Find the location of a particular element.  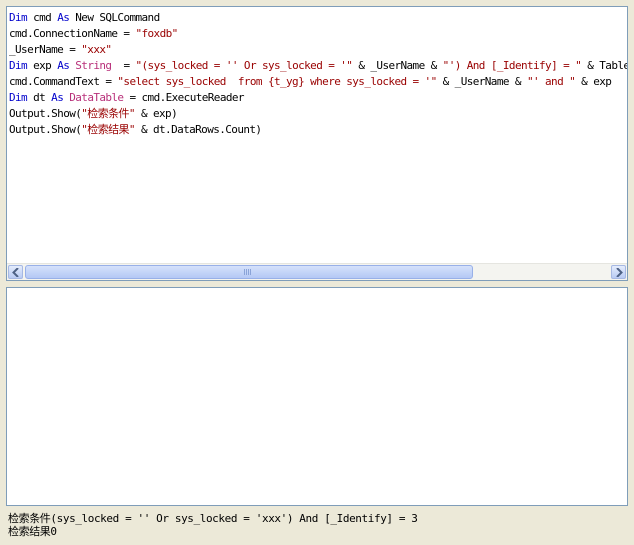

code-token-str: "' and " is located at coordinates (551, 81).